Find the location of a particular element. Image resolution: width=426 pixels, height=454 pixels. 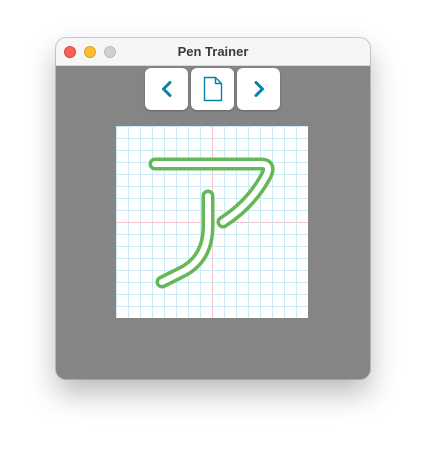

previous-button is located at coordinates (166, 89).